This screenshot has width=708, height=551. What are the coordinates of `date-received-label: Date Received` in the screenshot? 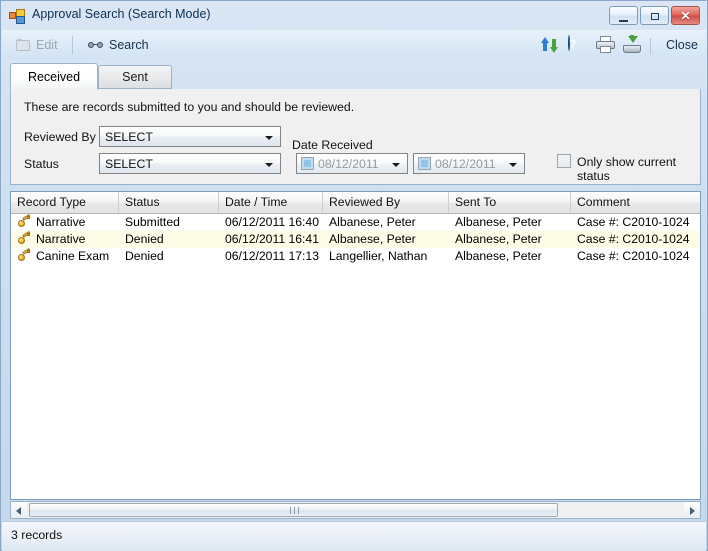 It's located at (332, 145).